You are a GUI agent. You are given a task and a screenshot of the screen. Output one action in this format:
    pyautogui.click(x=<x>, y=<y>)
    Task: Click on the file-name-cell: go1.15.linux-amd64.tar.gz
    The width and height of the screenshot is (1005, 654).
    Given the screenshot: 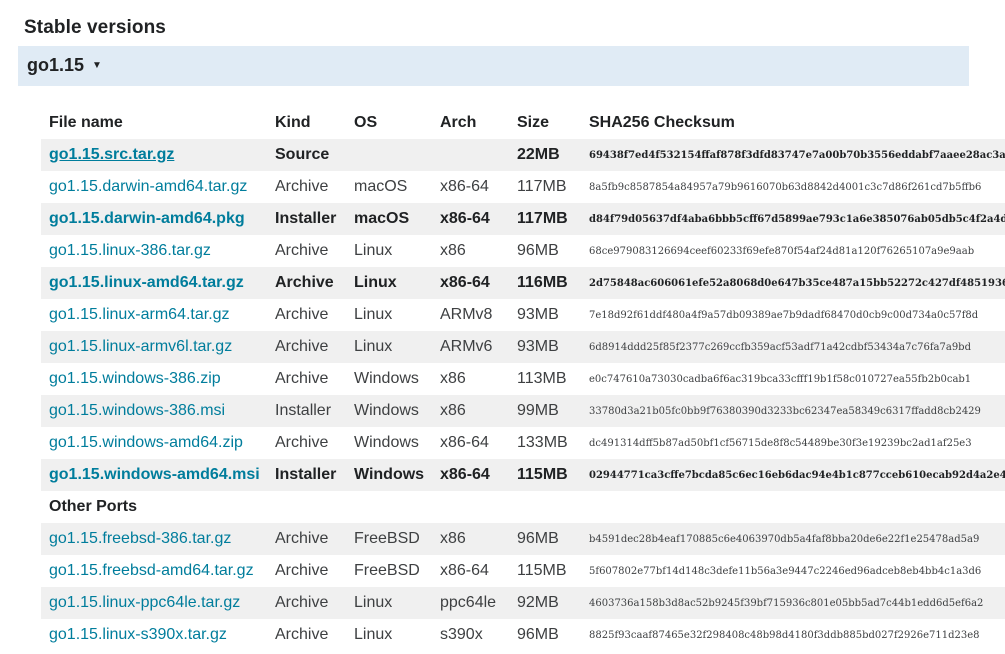 What is the action you would take?
    pyautogui.click(x=154, y=283)
    